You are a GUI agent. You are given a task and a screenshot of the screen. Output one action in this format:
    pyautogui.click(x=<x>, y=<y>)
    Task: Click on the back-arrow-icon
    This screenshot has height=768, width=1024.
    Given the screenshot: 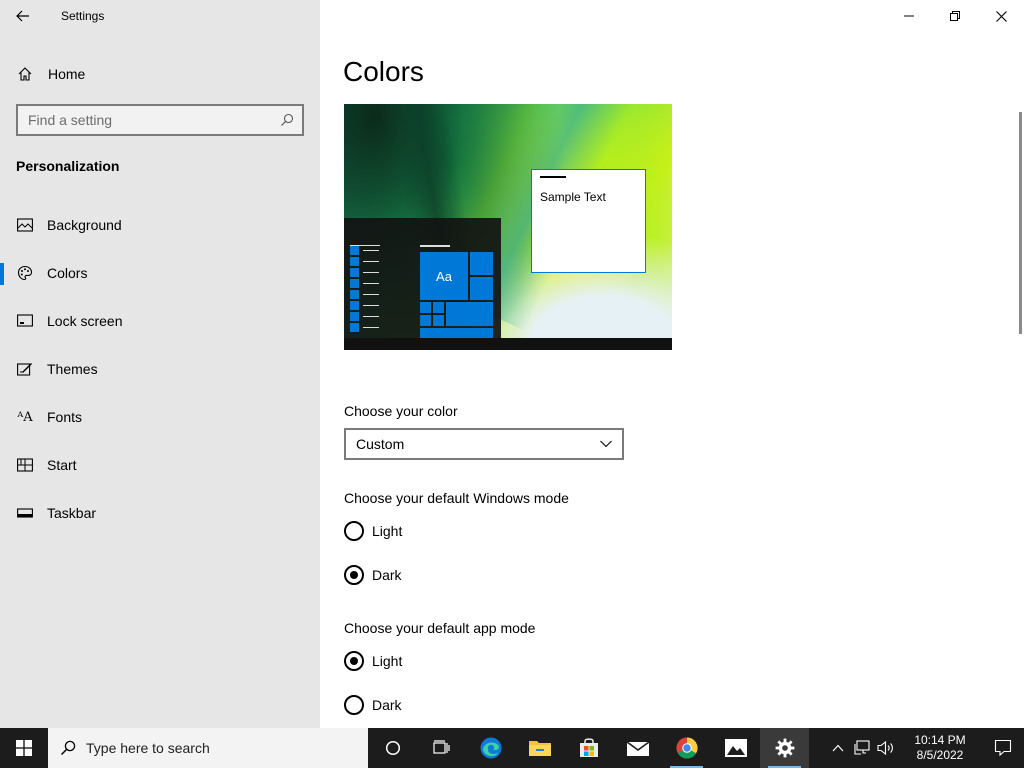 What is the action you would take?
    pyautogui.click(x=22, y=16)
    